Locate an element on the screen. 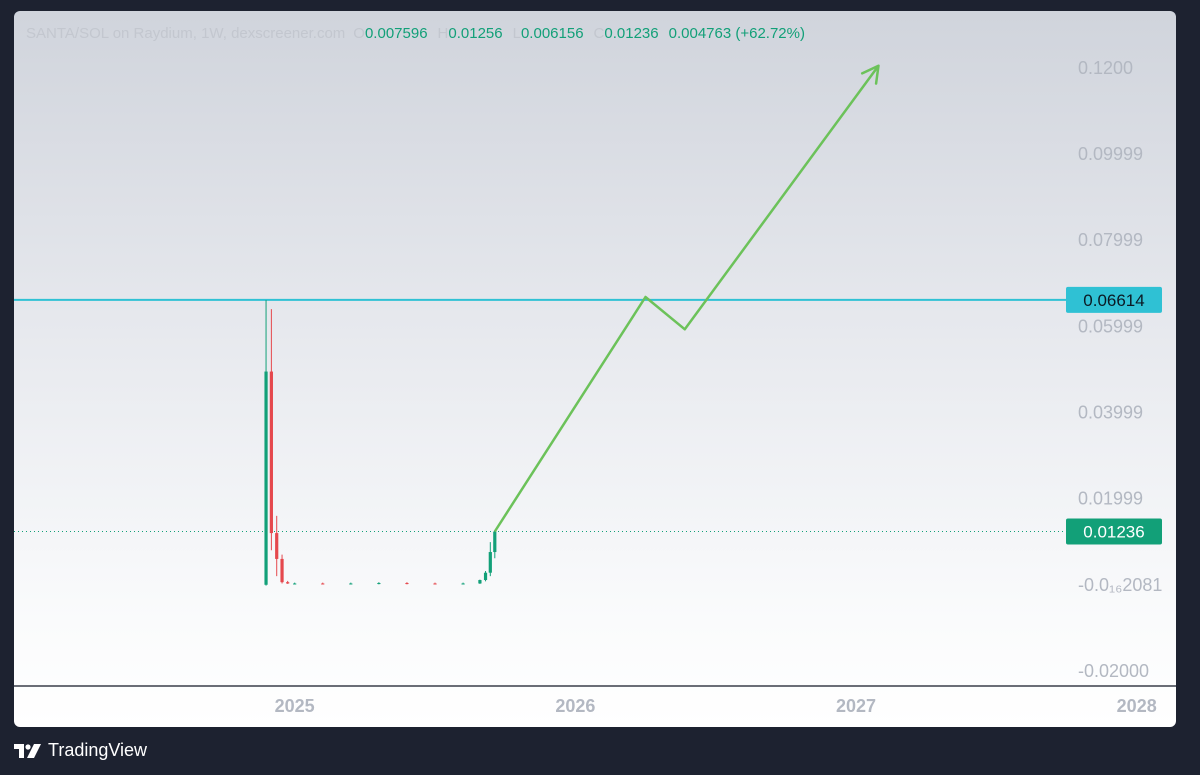 The image size is (1200, 775). high-label: H is located at coordinates (443, 33).